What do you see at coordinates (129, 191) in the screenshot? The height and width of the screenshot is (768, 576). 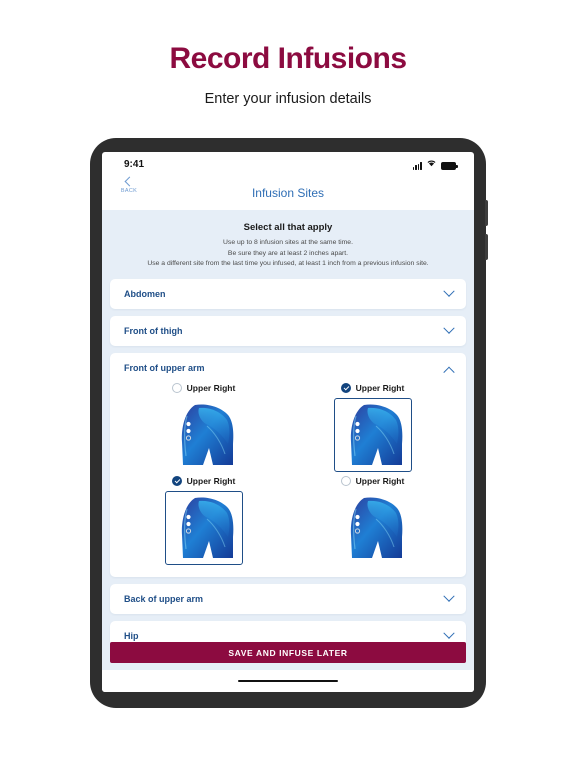 I see `back-button-label: BACK` at bounding box center [129, 191].